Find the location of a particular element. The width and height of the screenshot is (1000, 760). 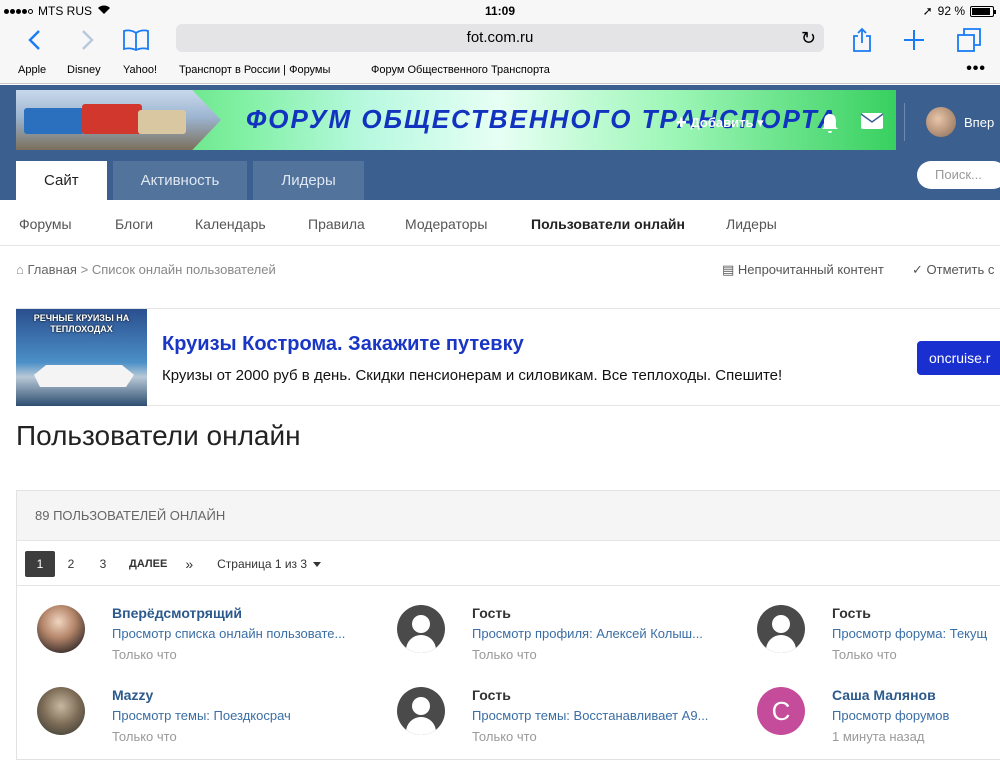

forward-button is located at coordinates (88, 40).